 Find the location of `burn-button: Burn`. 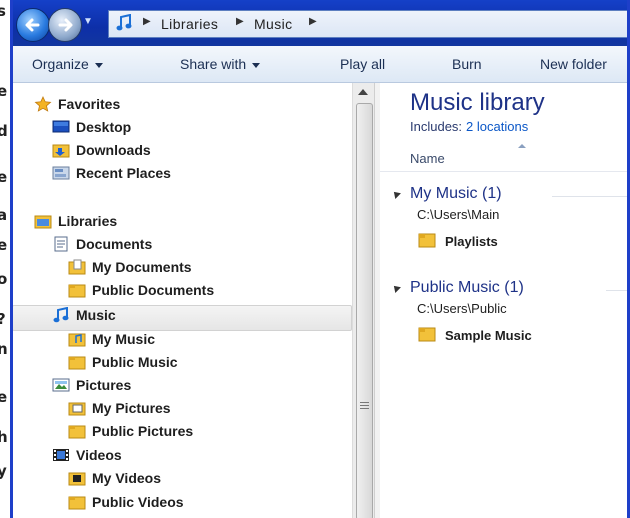

burn-button: Burn is located at coordinates (467, 64).